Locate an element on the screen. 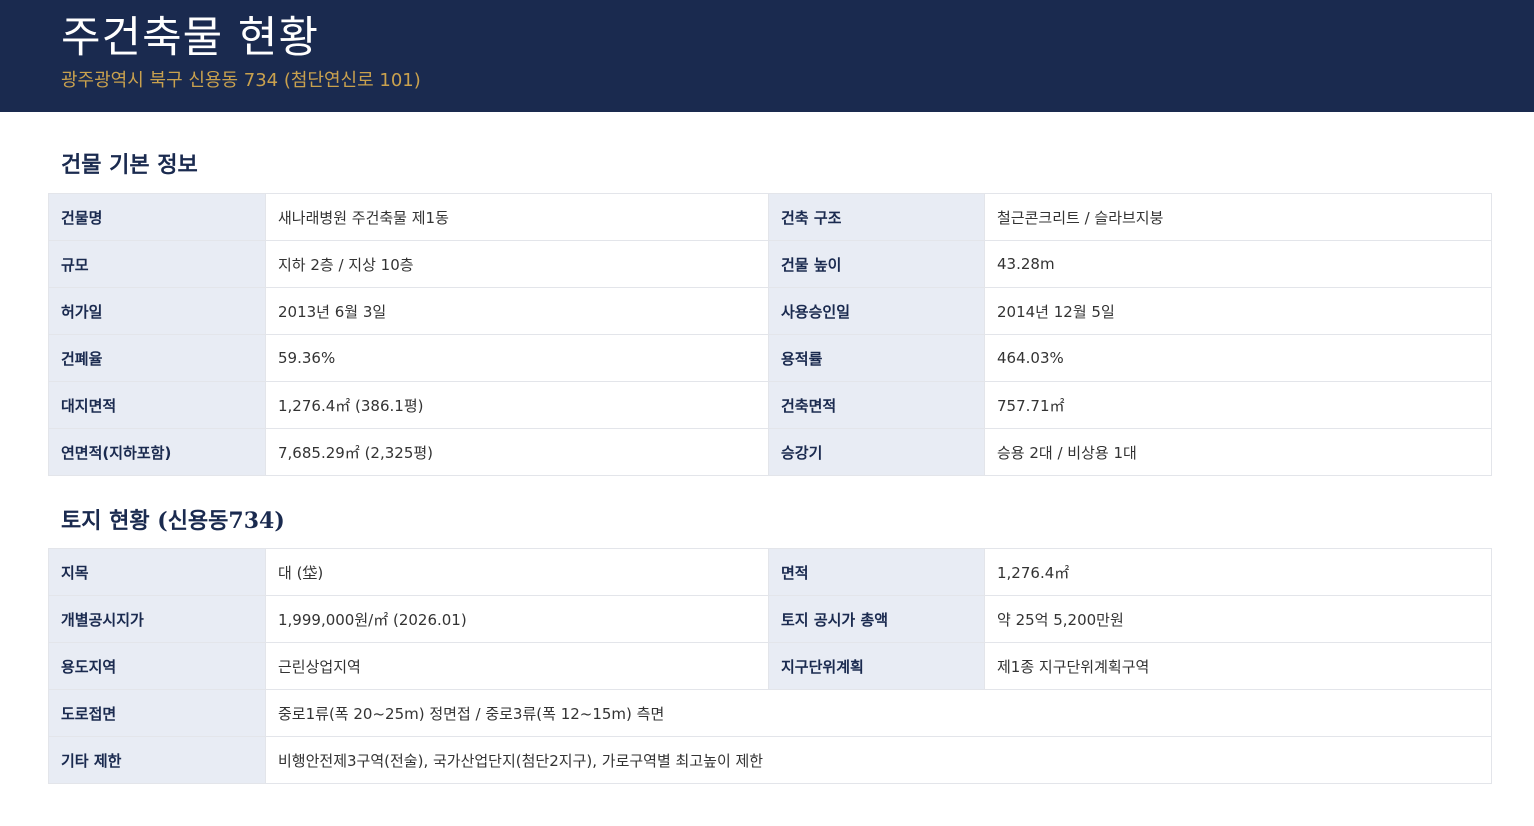  table-row: 허가일 2013년 6월 3일 사용승인일 2014년 12월 5일 is located at coordinates (770, 311).